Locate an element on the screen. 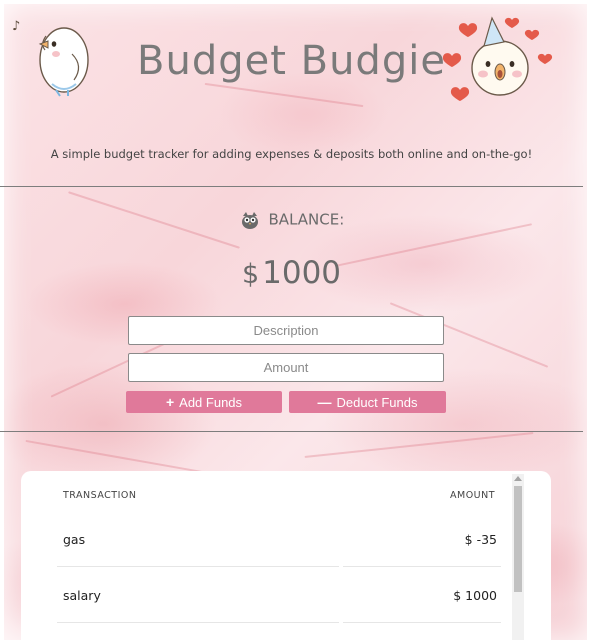 The width and height of the screenshot is (593, 644). add-funds-button: + Add Funds is located at coordinates (204, 402).